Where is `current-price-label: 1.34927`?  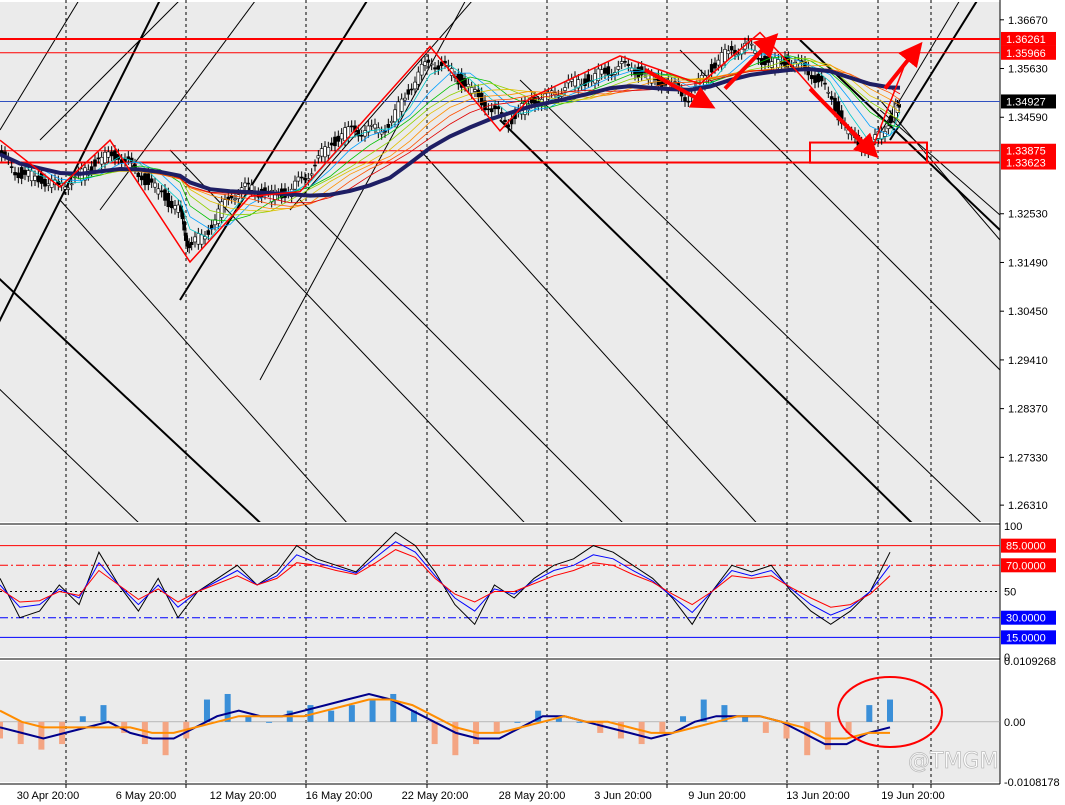 current-price-label: 1.34927 is located at coordinates (1026, 102).